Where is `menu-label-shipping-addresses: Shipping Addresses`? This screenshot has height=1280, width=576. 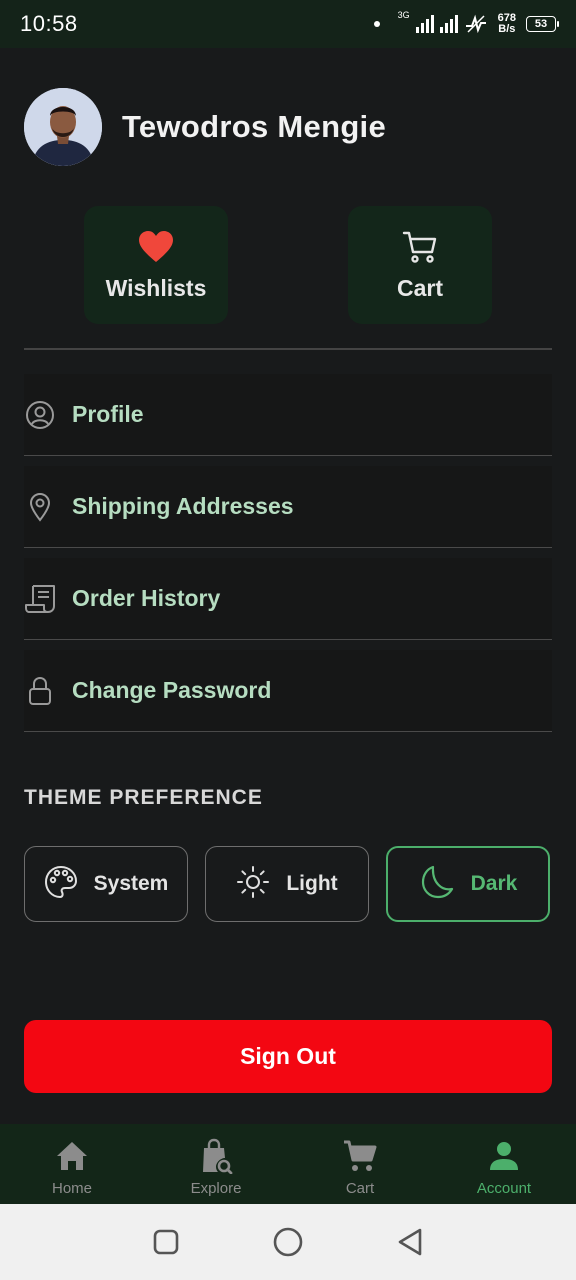 menu-label-shipping-addresses: Shipping Addresses is located at coordinates (183, 506).